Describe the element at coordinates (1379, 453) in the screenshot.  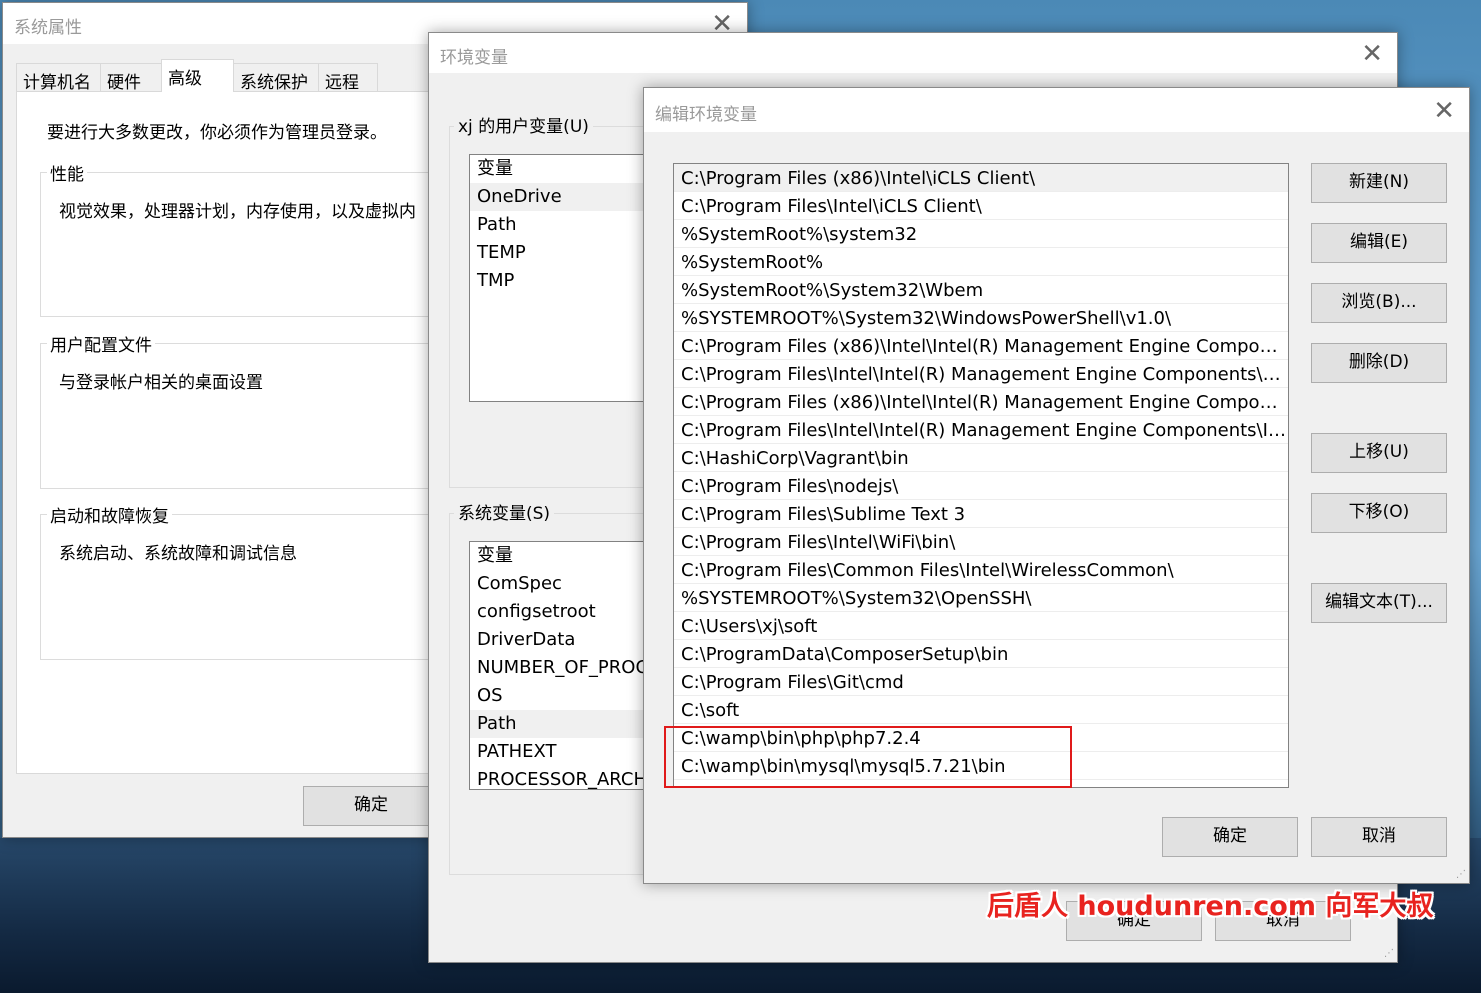
I see `move-up-button: 上移(U)` at that location.